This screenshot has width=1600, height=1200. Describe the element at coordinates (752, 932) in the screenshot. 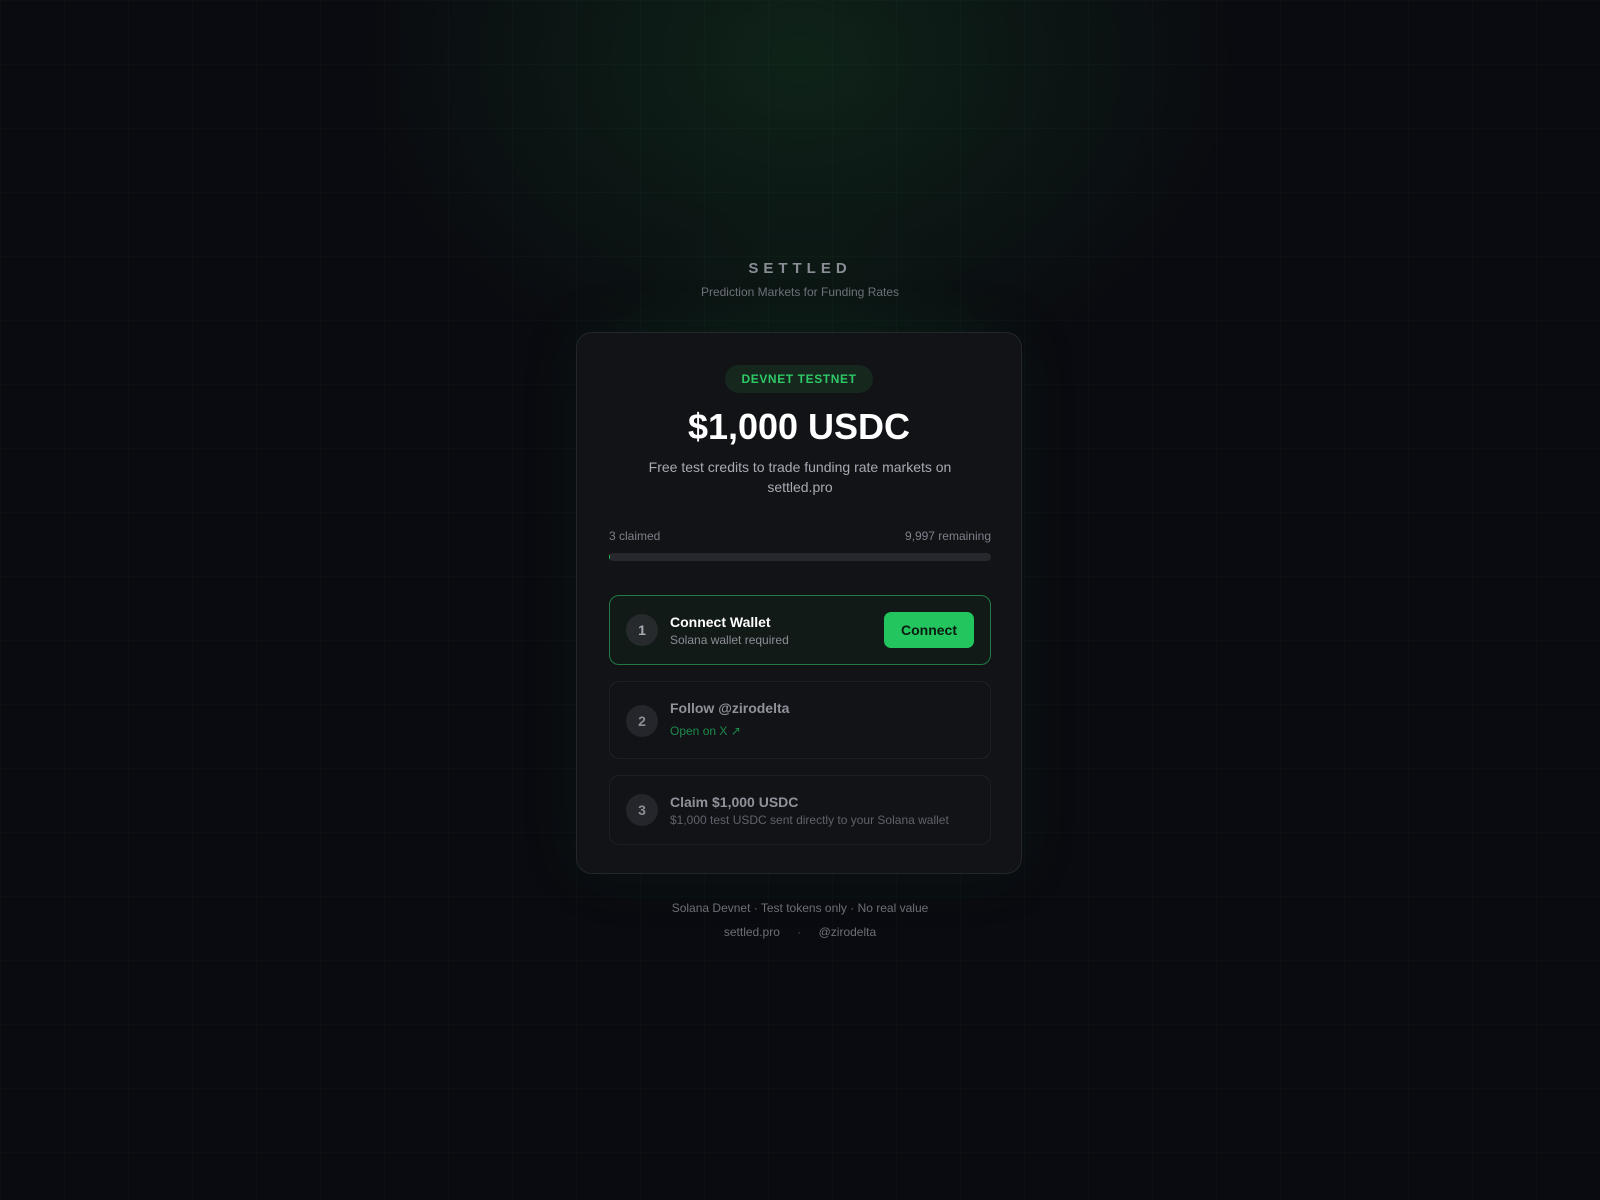

I see `settled-link: settled.pro` at that location.